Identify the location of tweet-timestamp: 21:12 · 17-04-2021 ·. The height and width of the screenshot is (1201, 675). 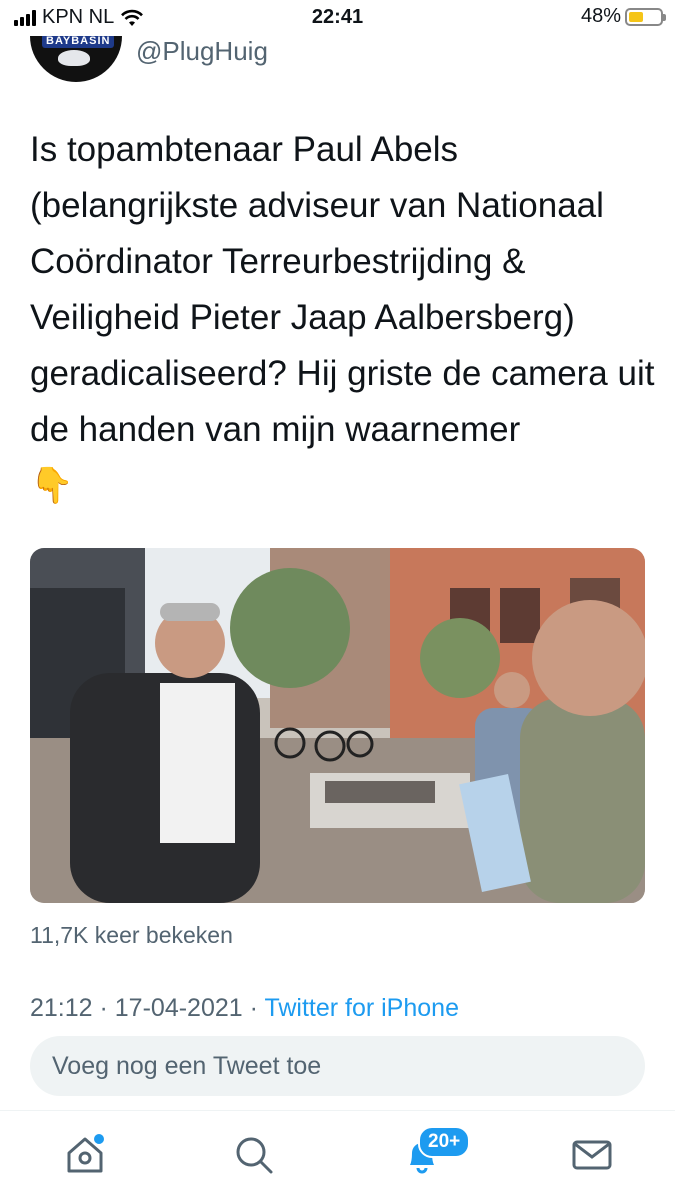
(147, 1008).